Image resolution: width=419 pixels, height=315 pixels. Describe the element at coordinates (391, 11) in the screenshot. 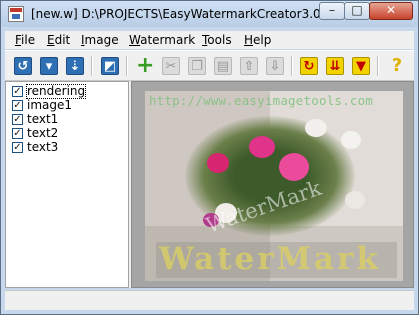

I see `close-button: ✕` at that location.